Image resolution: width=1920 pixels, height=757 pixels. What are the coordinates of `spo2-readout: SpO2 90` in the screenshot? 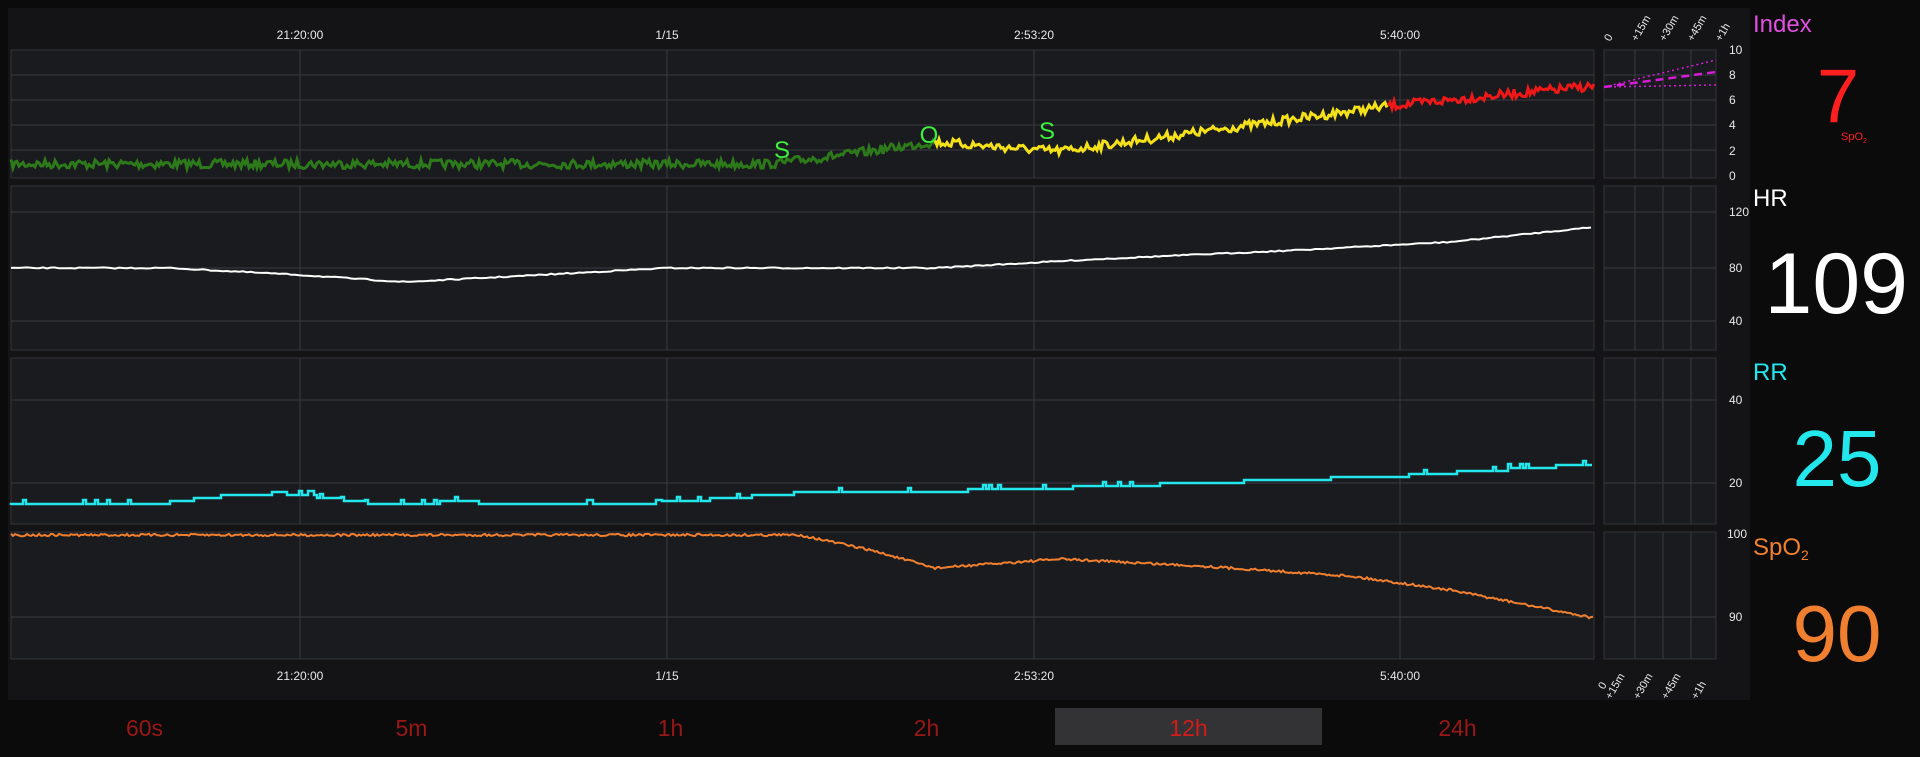 It's located at (1817, 606).